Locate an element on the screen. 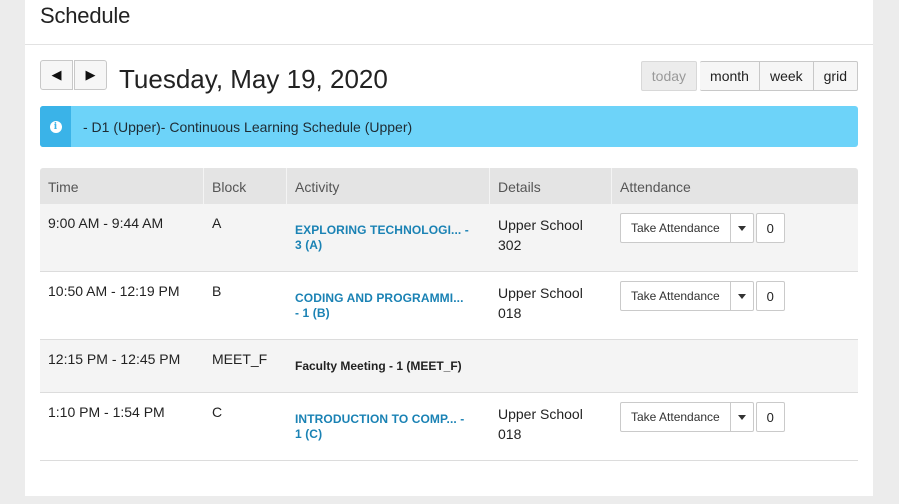 Image resolution: width=899 pixels, height=504 pixels. activity-link: INTRODUCTION TO COMP... - 1 (C) is located at coordinates (388, 427).